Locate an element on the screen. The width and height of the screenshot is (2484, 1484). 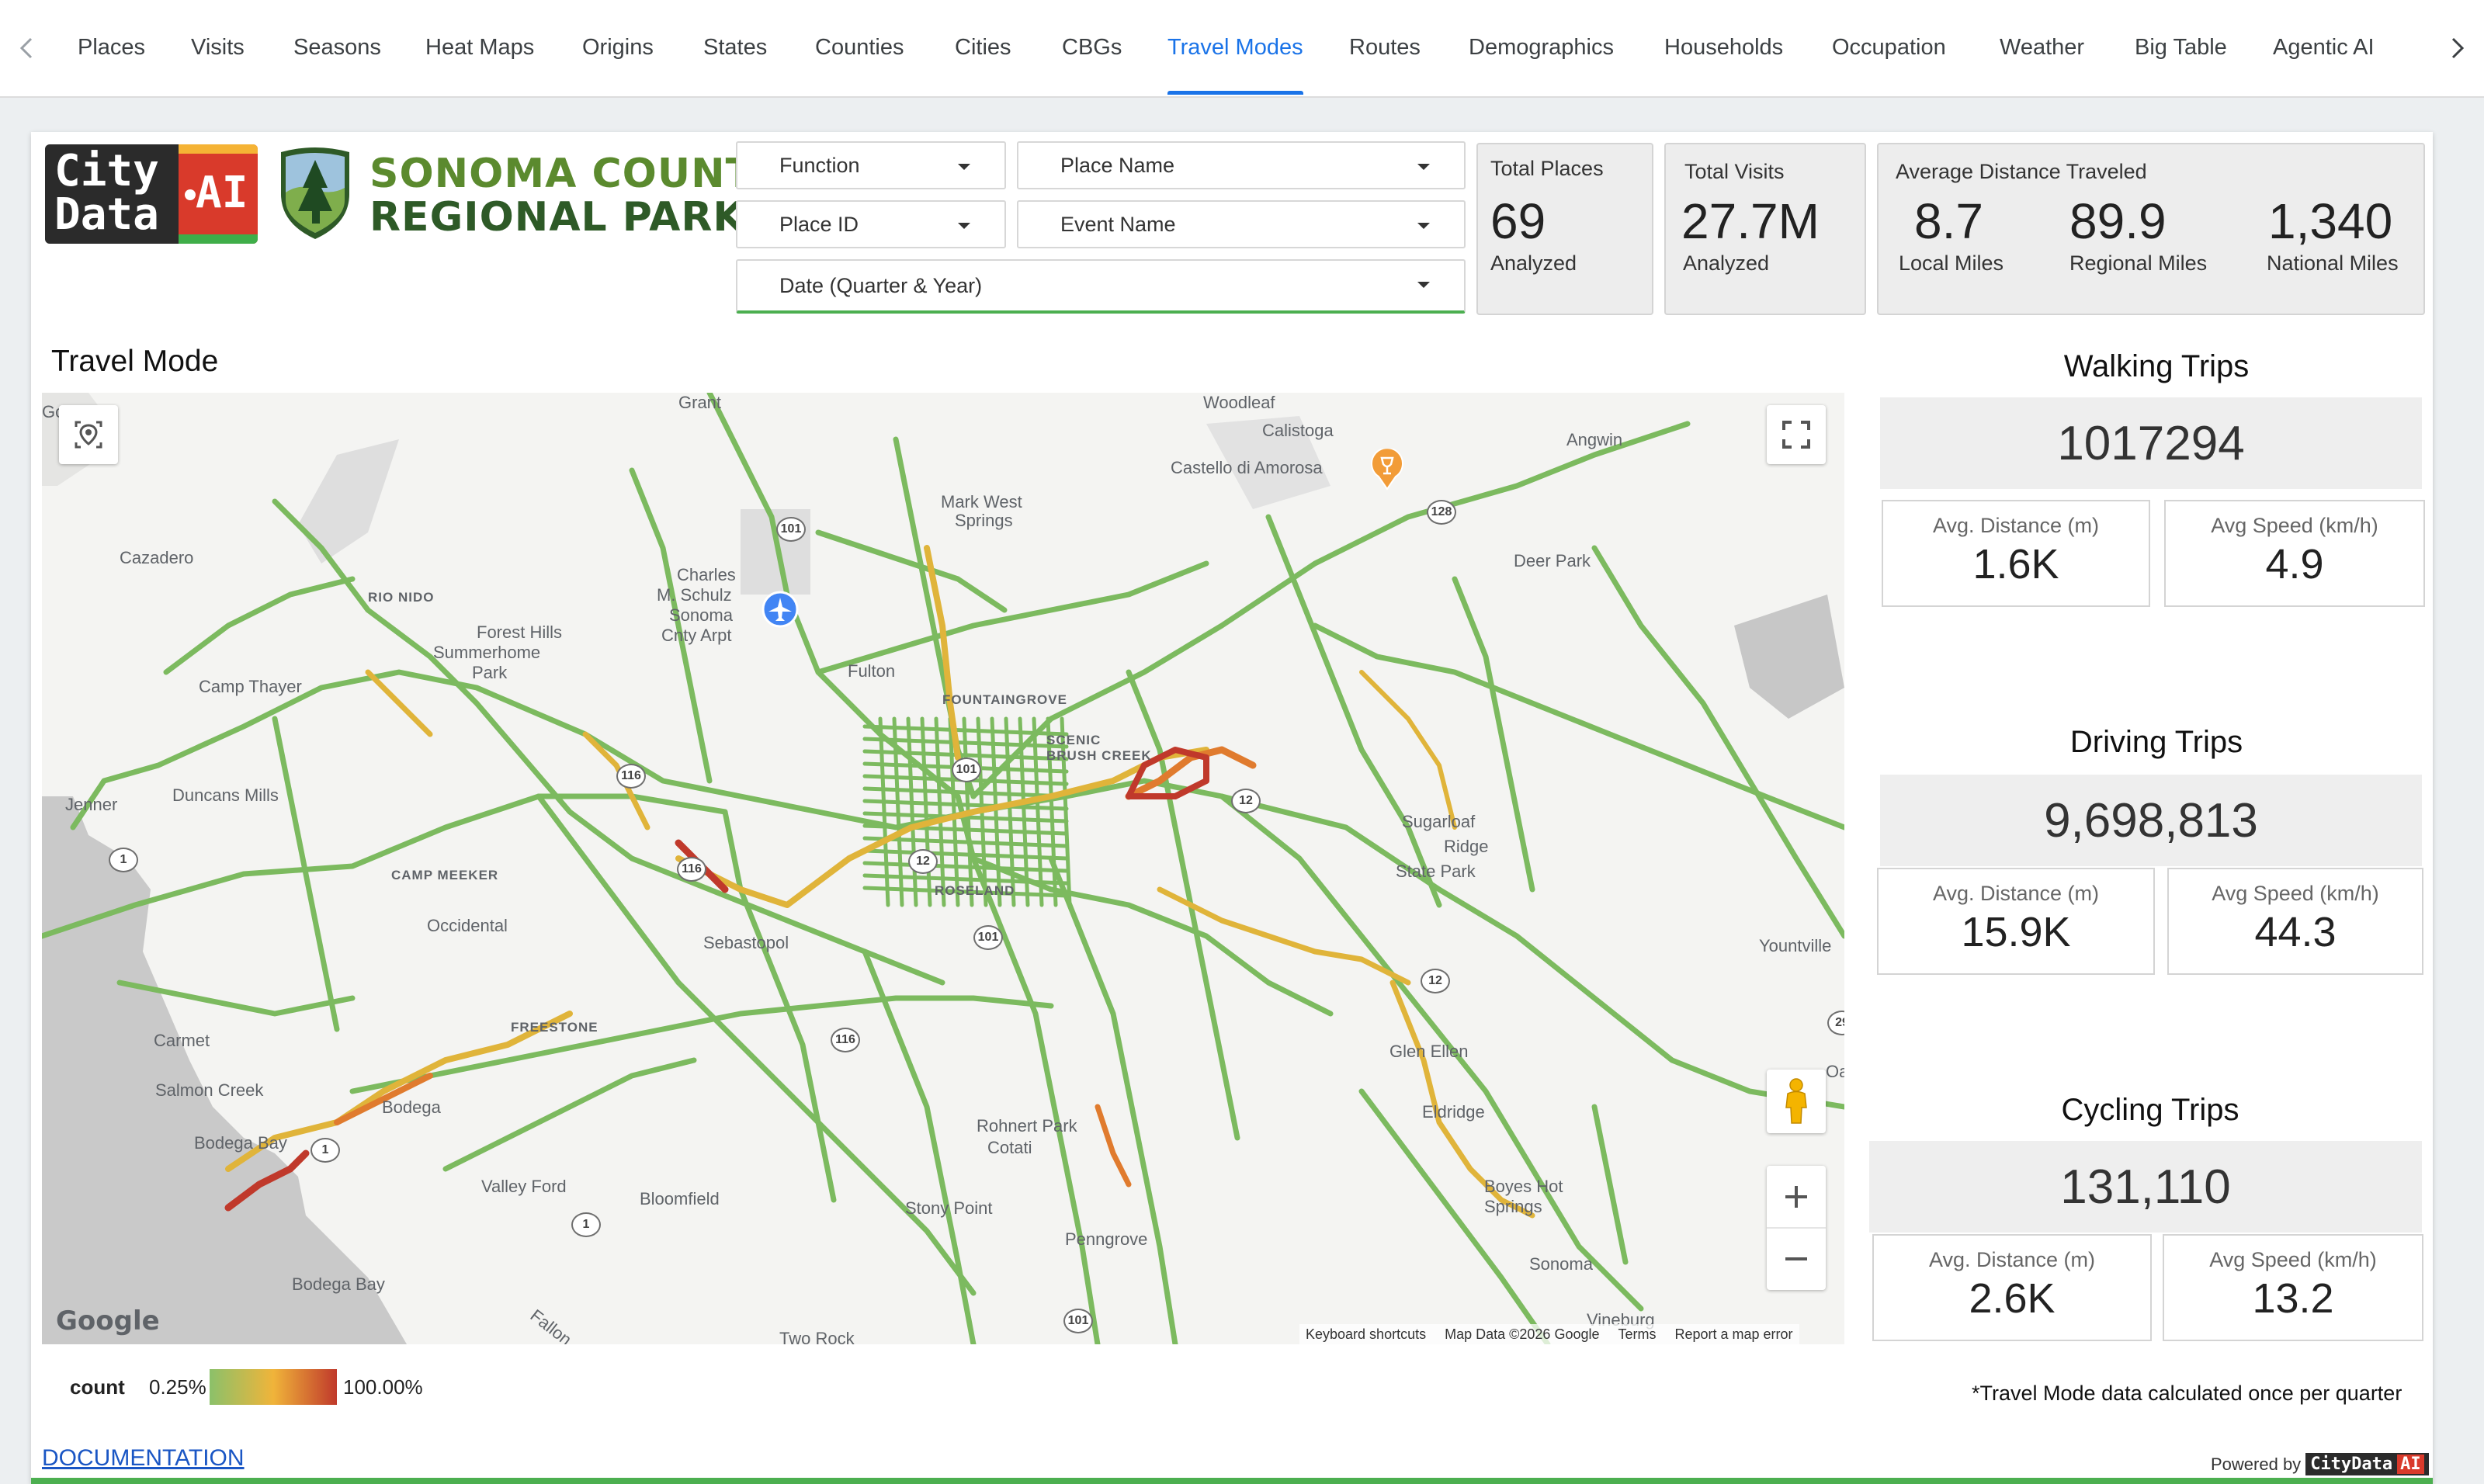
tab-demographics: Demographics is located at coordinates (1541, 48).